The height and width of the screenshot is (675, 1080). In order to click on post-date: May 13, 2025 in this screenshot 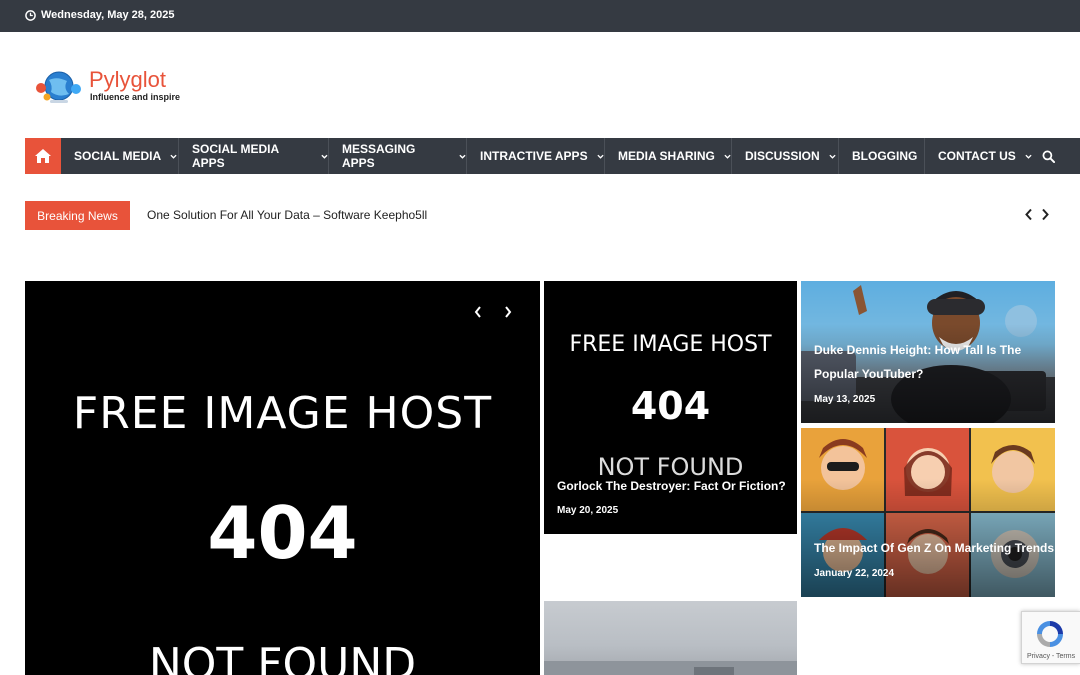, I will do `click(845, 399)`.